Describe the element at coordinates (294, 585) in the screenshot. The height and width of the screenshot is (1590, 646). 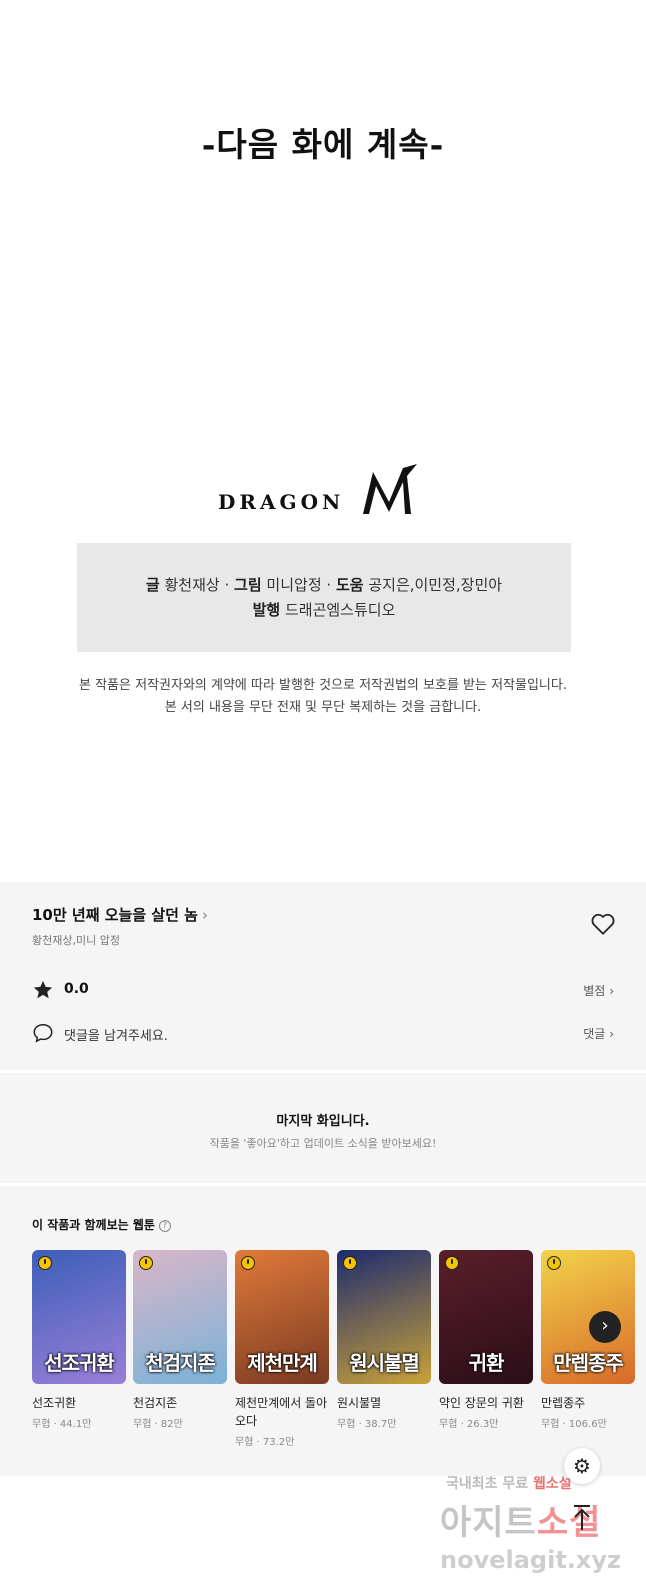
I see `credit-value-art: 미니압정` at that location.